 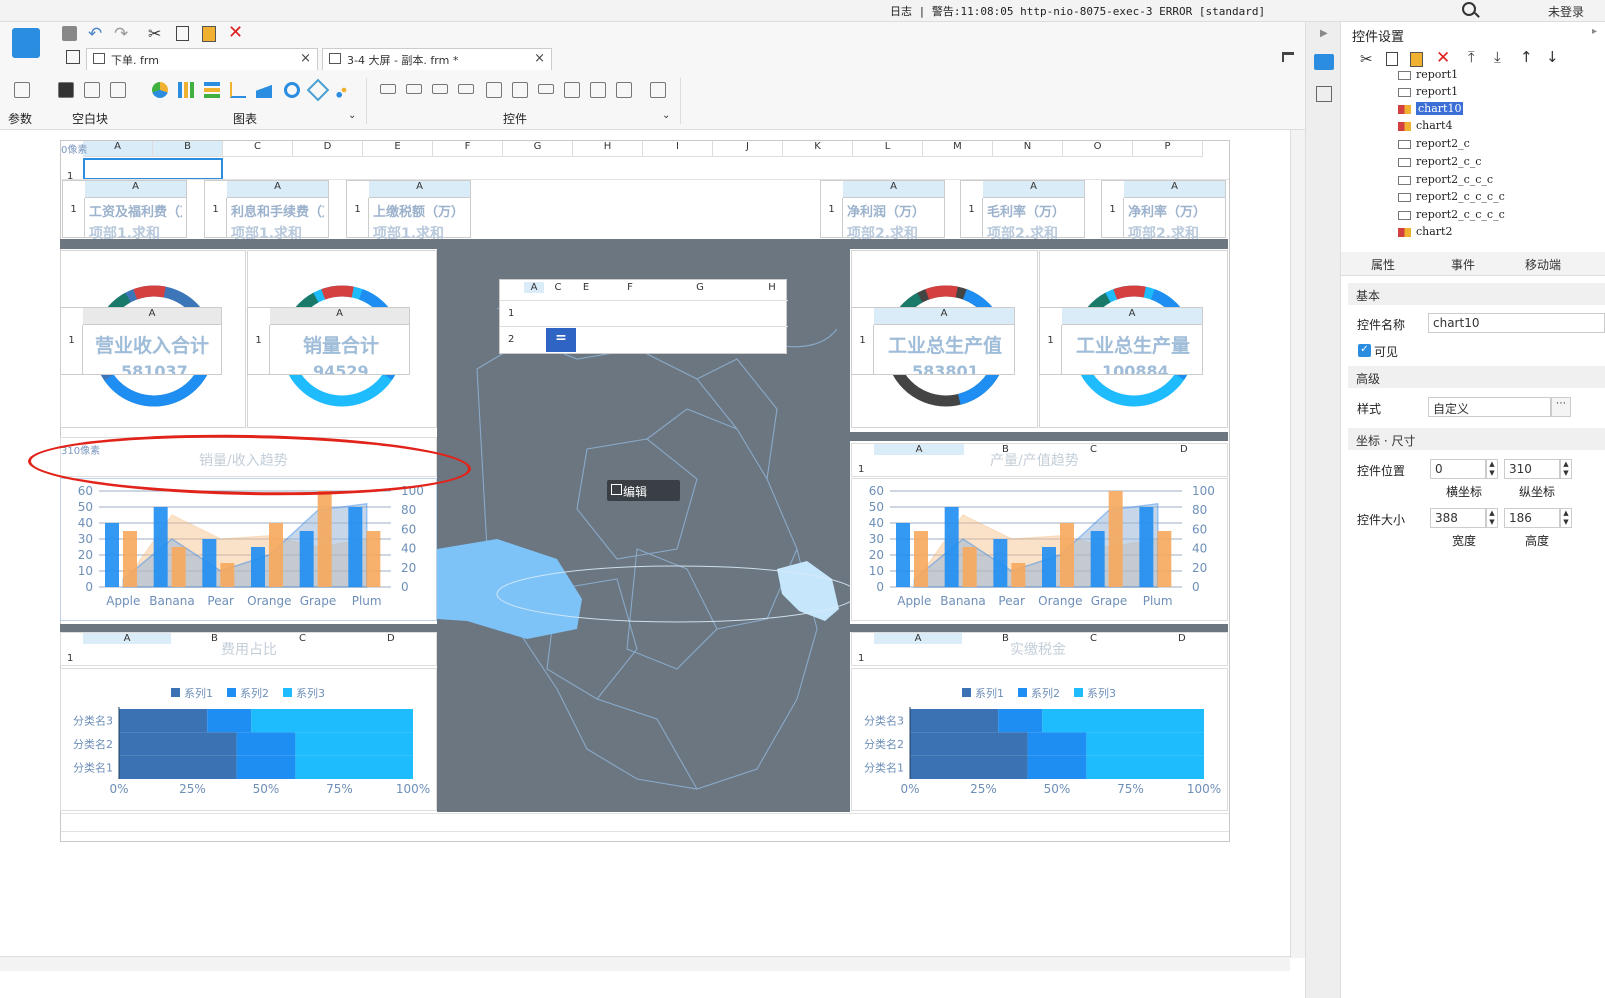 What do you see at coordinates (546, 89) in the screenshot?
I see `number-control-icon` at bounding box center [546, 89].